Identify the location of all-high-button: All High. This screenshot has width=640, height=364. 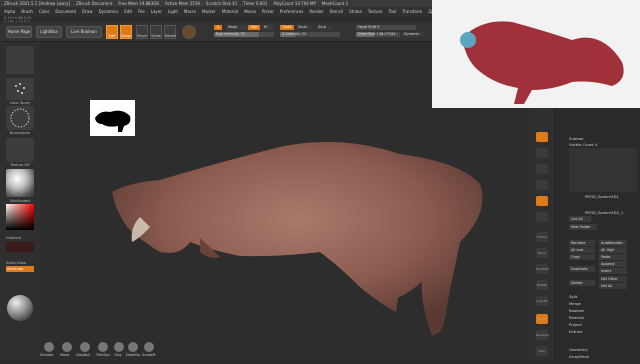
(613, 250).